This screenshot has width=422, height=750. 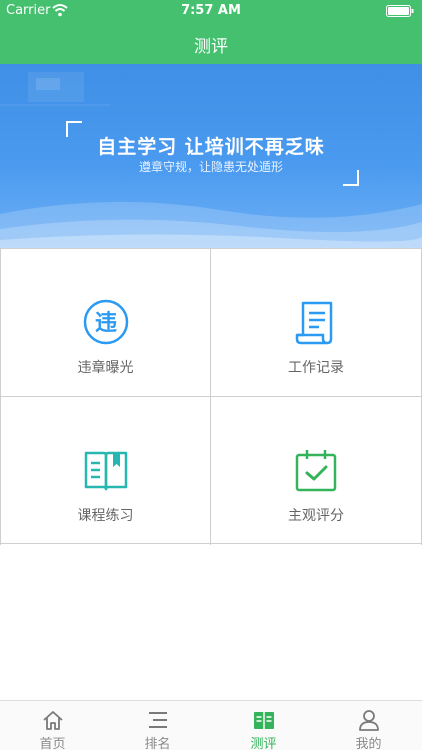 I want to click on ranking-icon, so click(x=158, y=720).